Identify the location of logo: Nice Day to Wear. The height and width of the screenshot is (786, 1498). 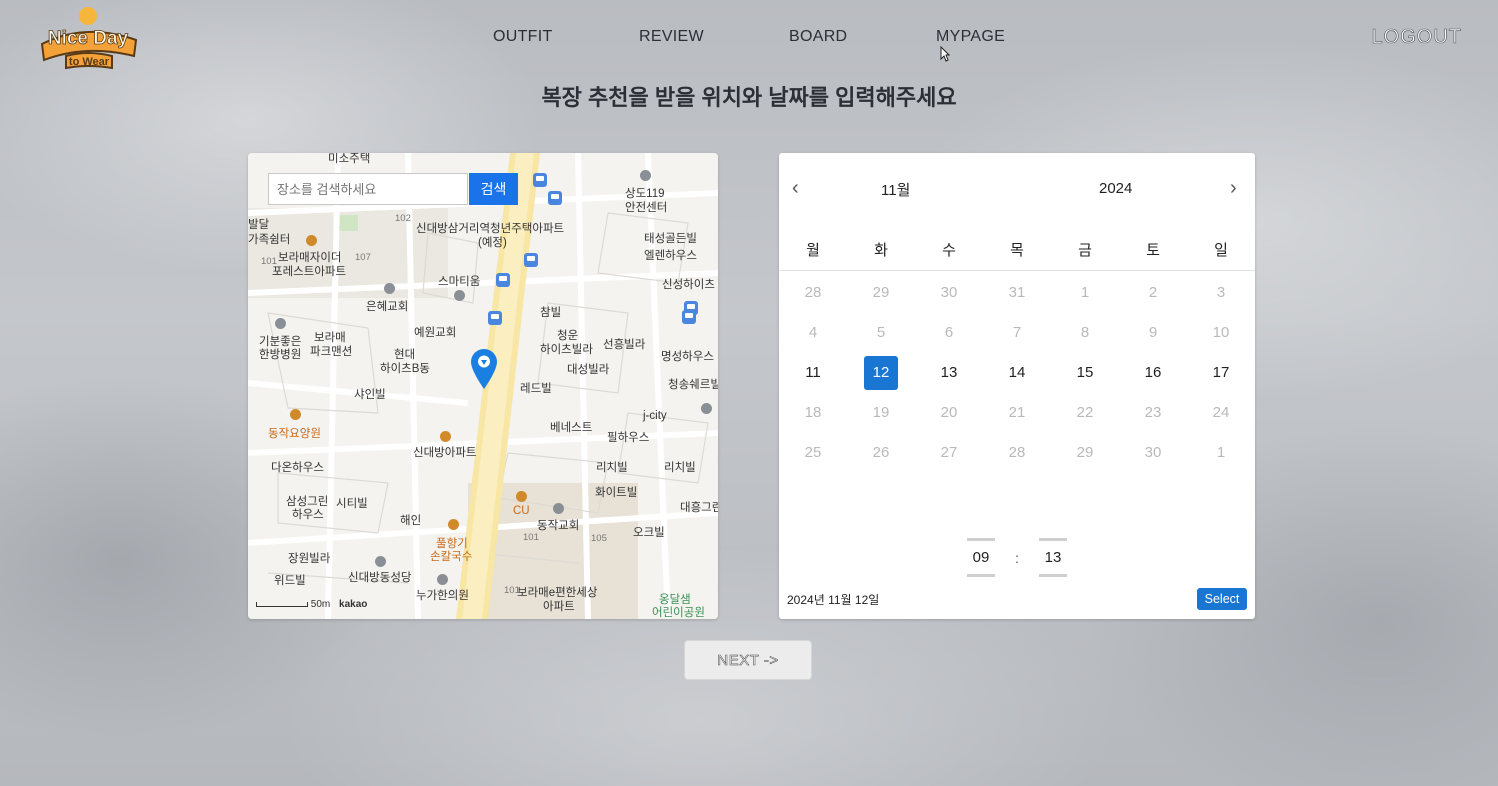
(88, 35).